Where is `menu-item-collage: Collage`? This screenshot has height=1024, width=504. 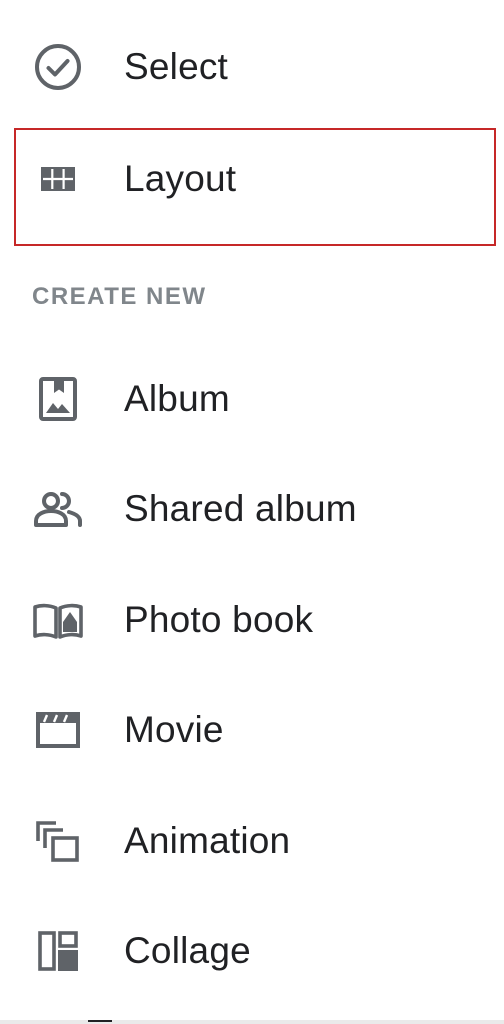
menu-item-collage: Collage is located at coordinates (252, 951).